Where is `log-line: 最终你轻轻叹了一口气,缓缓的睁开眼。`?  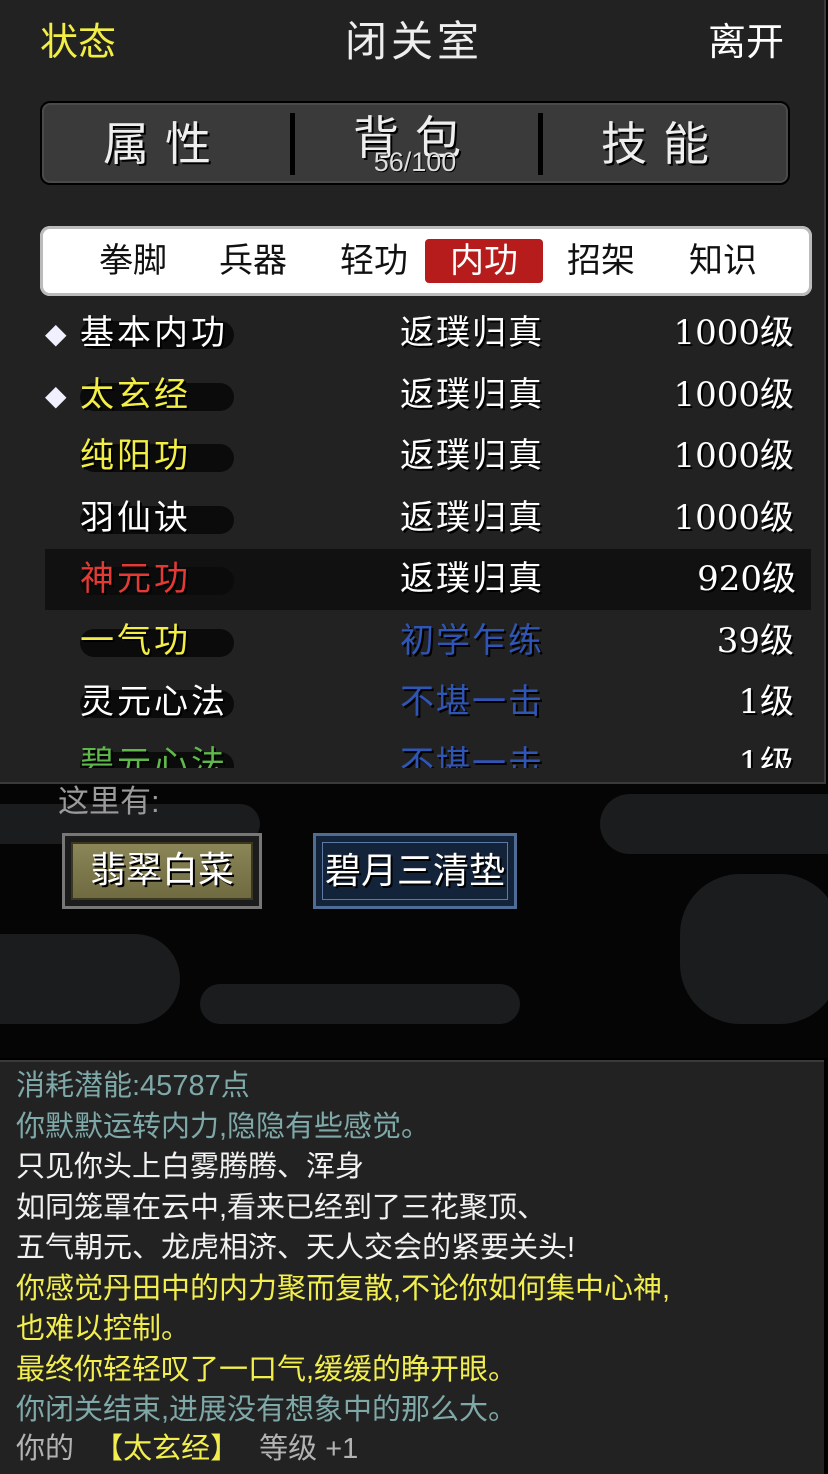
log-line: 最终你轻轻叹了一口气,缓缓的睁开眼。 is located at coordinates (267, 1369).